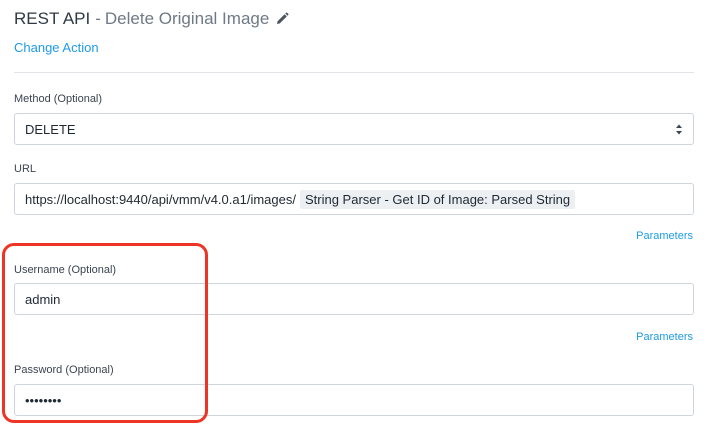  Describe the element at coordinates (187, 18) in the screenshot. I see `action-name-title: Delete Original Image` at that location.